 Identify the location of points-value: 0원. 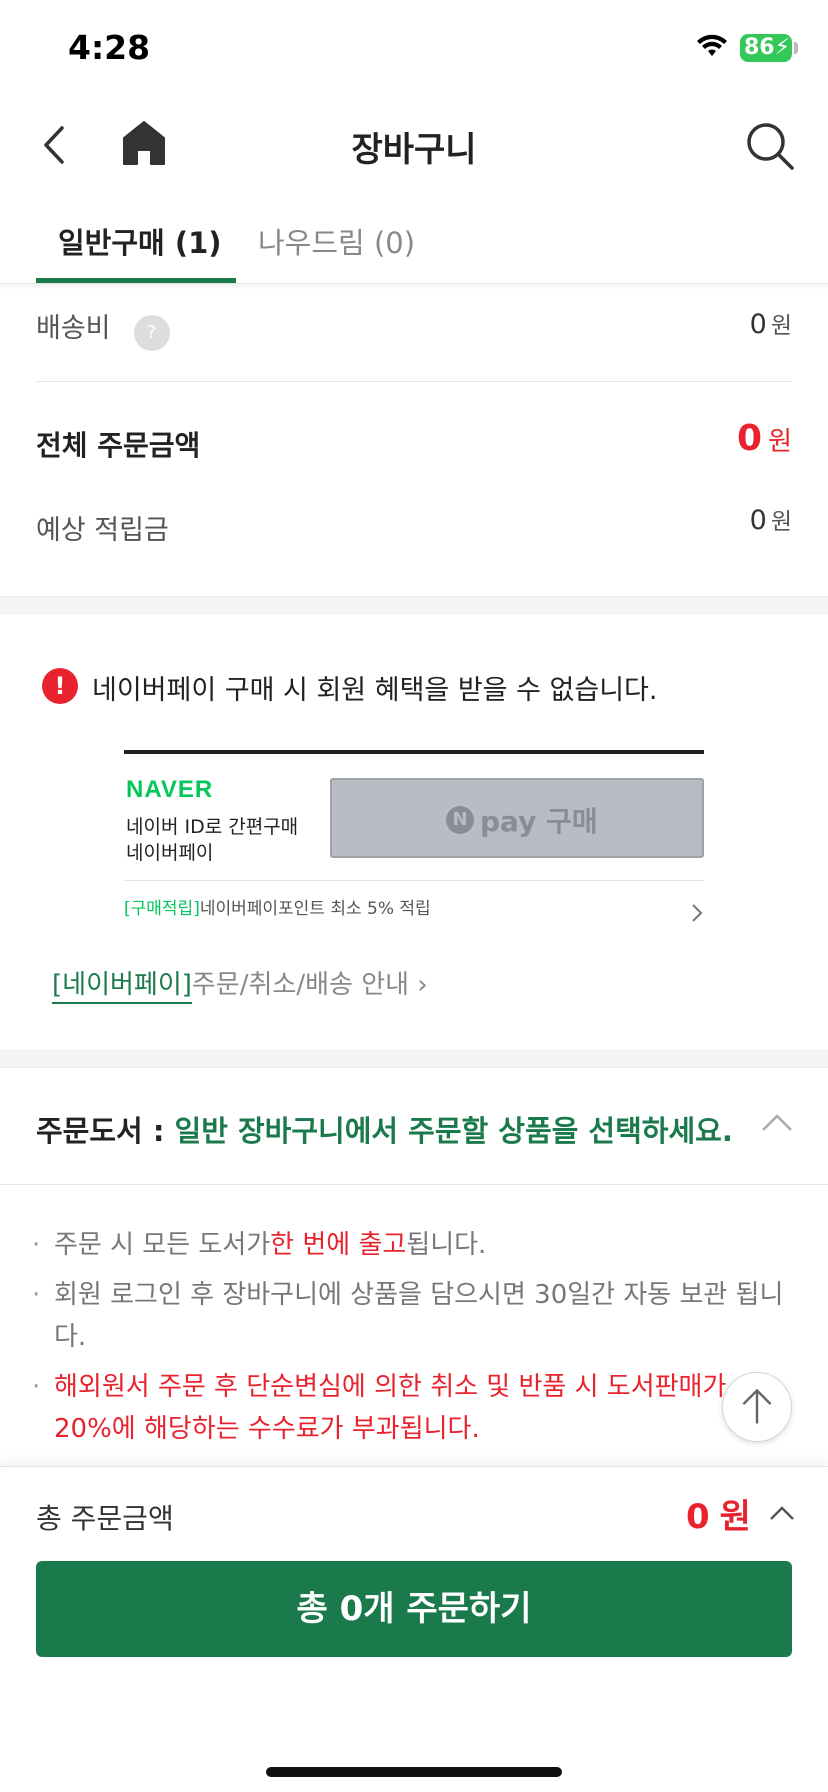
(770, 520).